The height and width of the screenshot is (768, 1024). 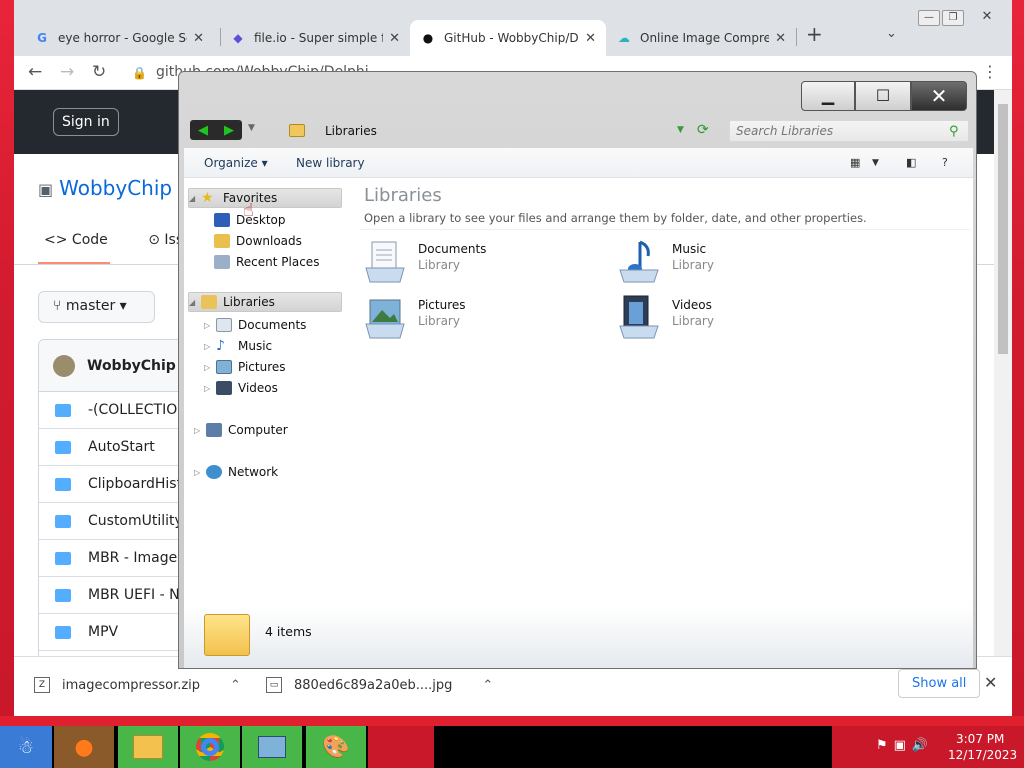 What do you see at coordinates (990, 71) in the screenshot?
I see `kebab-menu-icon: ⋮` at bounding box center [990, 71].